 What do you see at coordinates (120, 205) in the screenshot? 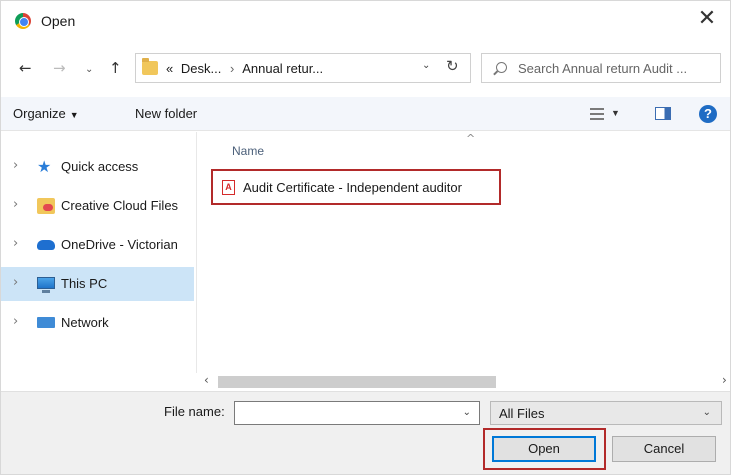
I see `sidebar-item-label: Creative Cloud Files` at bounding box center [120, 205].